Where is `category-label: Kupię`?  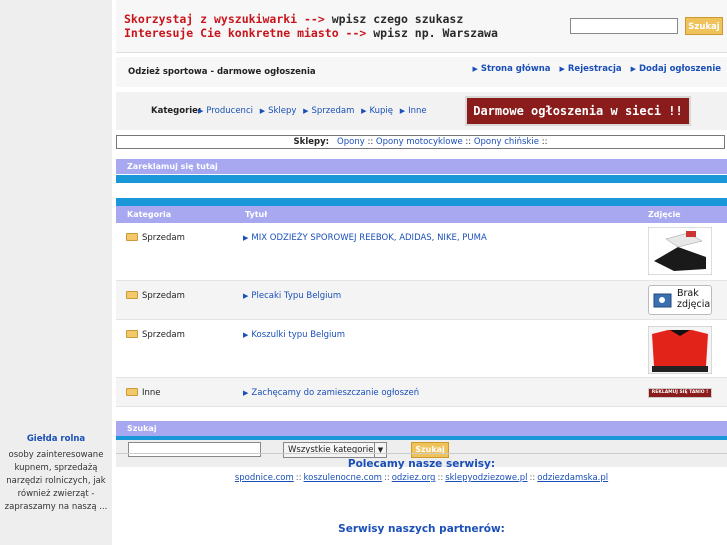 category-label: Kupię is located at coordinates (381, 111).